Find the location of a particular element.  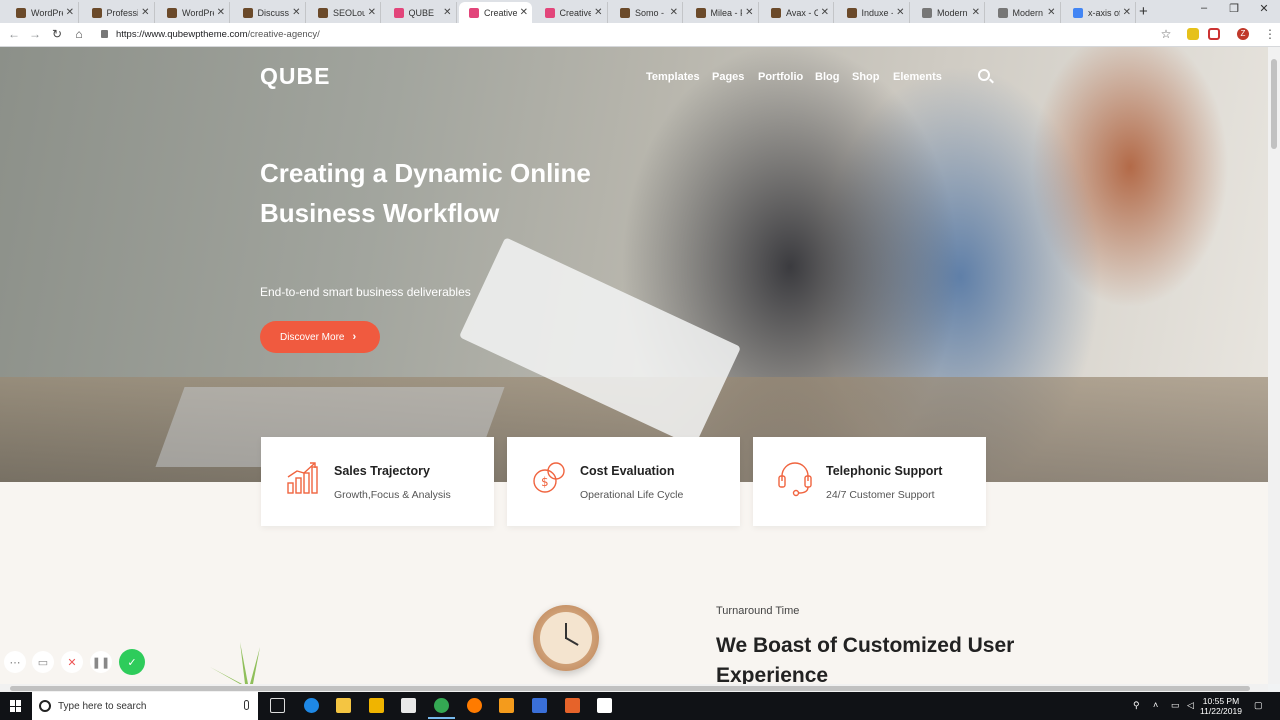

clock-time: 10:55 PM is located at coordinates (1221, 701).